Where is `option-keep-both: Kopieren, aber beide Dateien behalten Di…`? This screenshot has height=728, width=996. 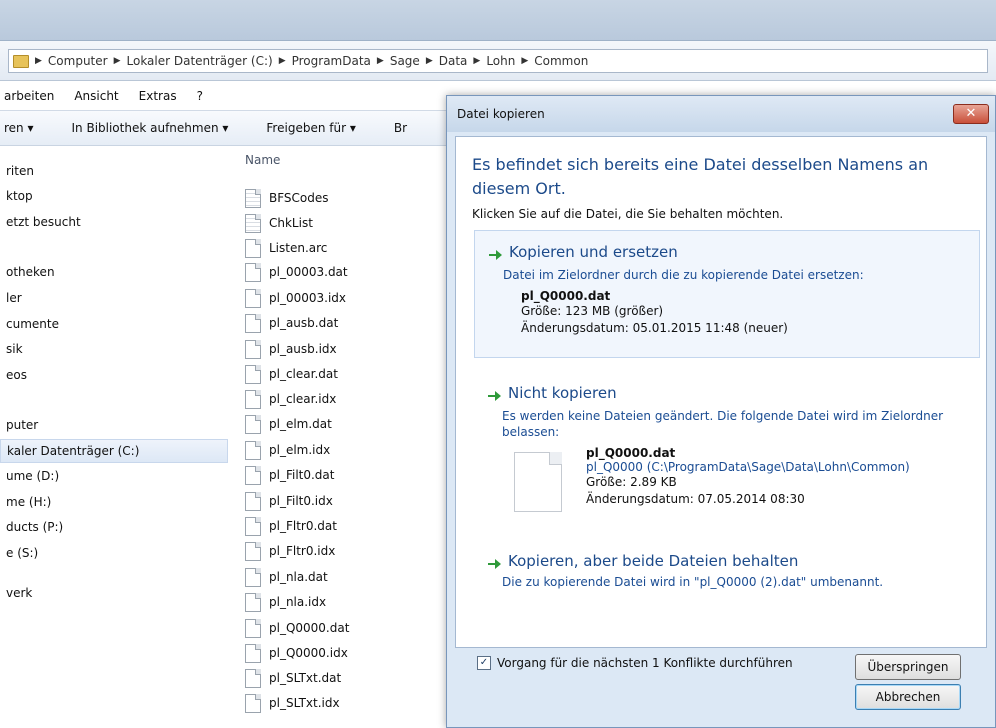
option-keep-both: Kopieren, aber beide Dateien behalten Di… is located at coordinates (726, 570).